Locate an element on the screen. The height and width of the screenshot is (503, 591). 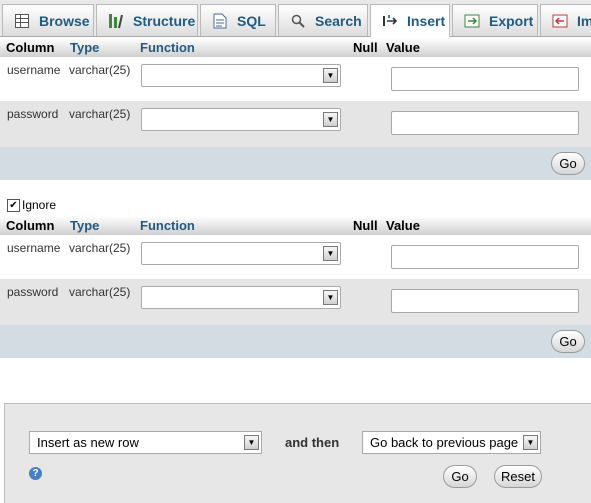
tab-label: SQL is located at coordinates (251, 20).